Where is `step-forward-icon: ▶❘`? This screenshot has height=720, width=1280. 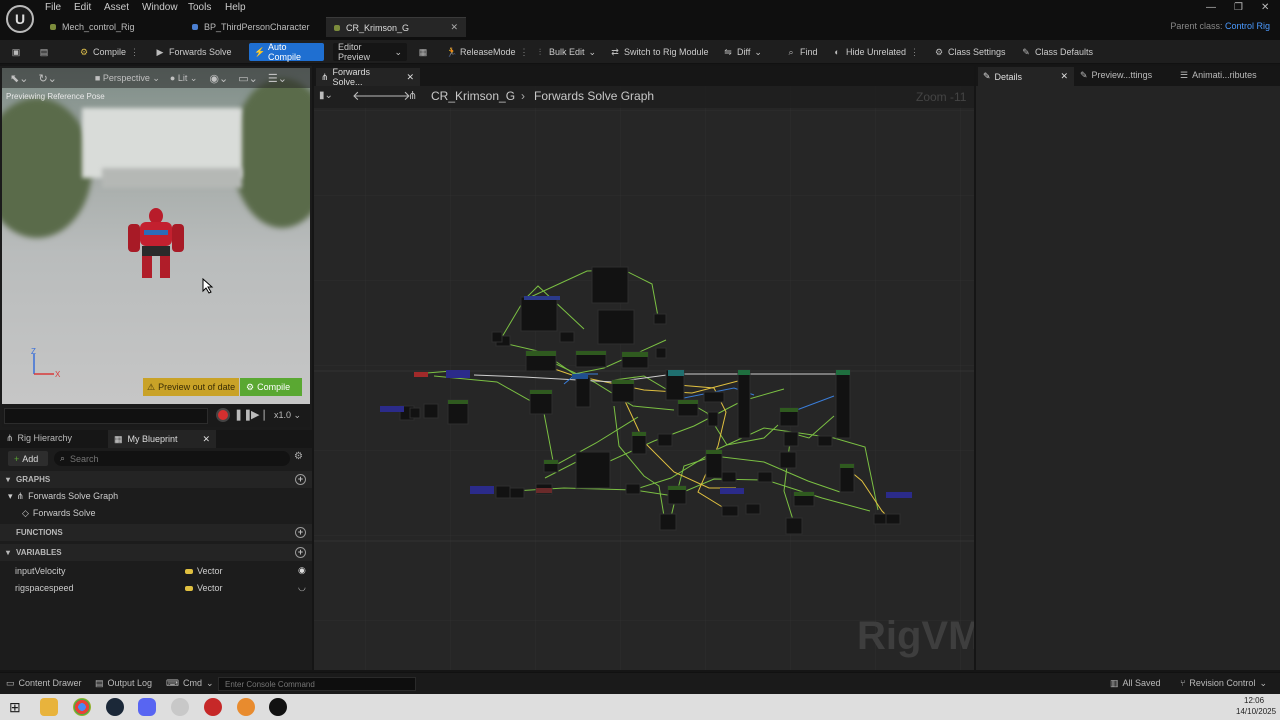
step-forward-icon: ▶❘ is located at coordinates (260, 414).